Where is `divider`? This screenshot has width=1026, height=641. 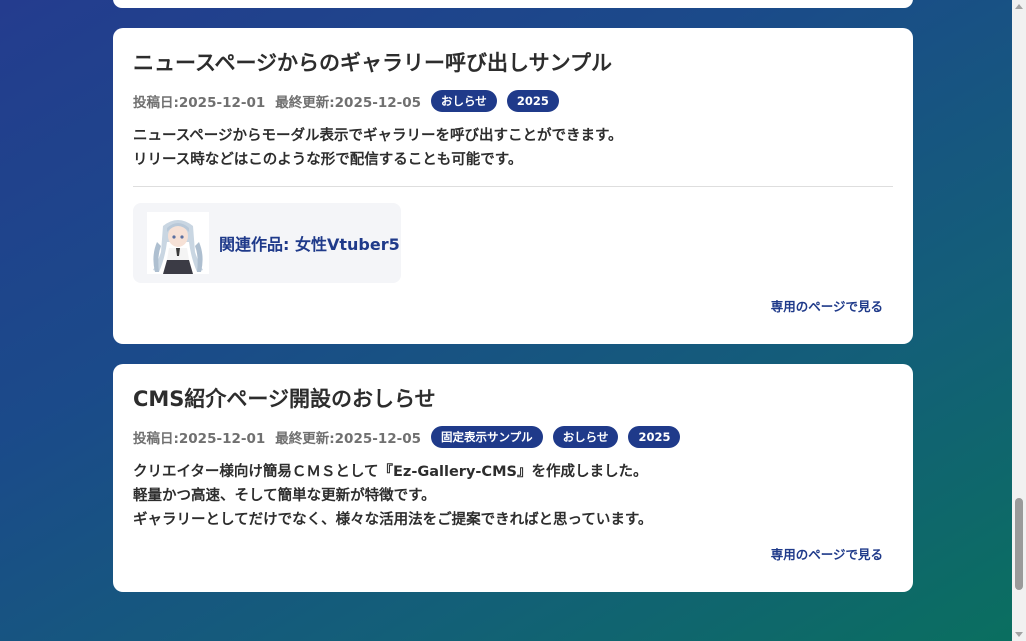
divider is located at coordinates (513, 186).